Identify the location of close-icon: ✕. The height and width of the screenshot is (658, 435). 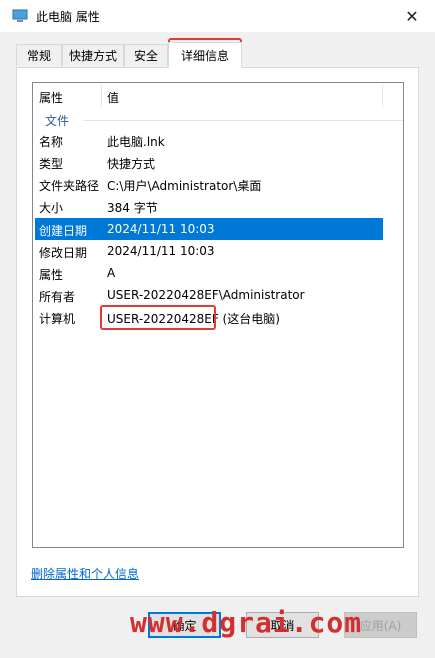
(412, 16).